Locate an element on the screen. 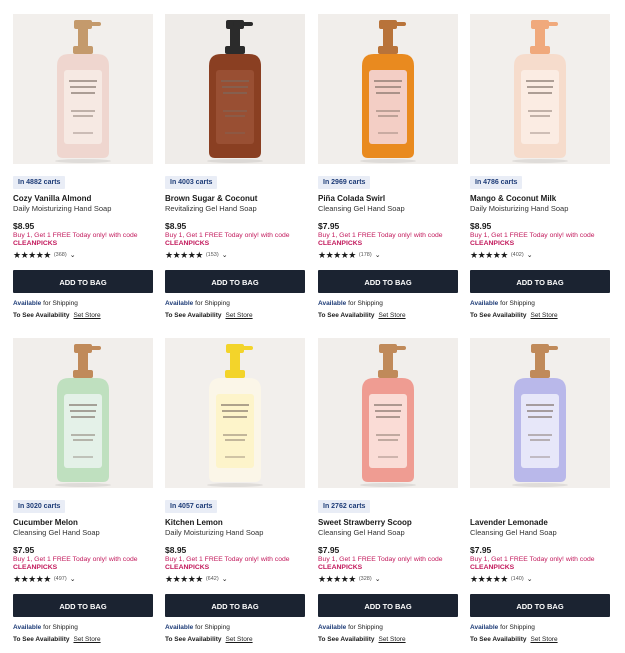  review-count: (178) is located at coordinates (365, 255).